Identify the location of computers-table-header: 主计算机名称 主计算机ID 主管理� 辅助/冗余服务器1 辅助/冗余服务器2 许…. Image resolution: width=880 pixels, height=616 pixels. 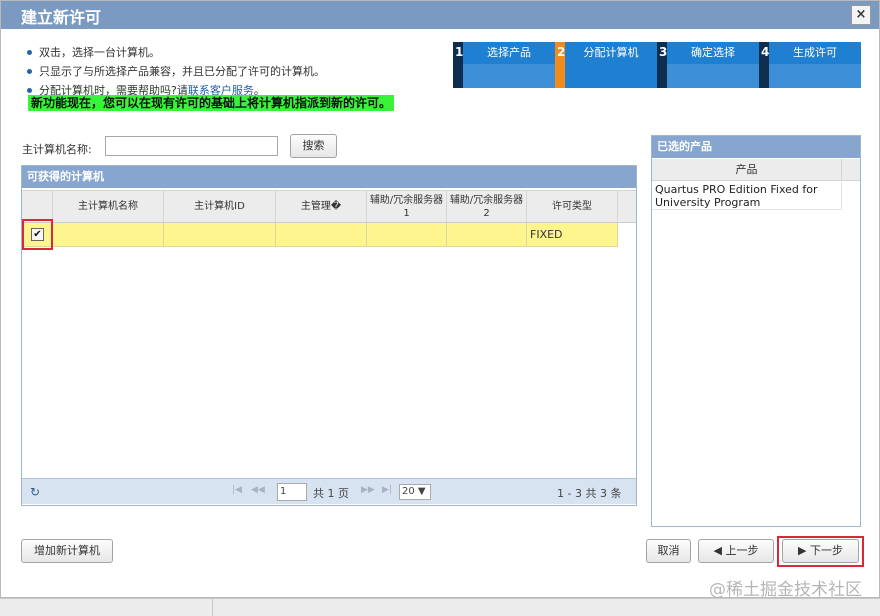
(329, 206).